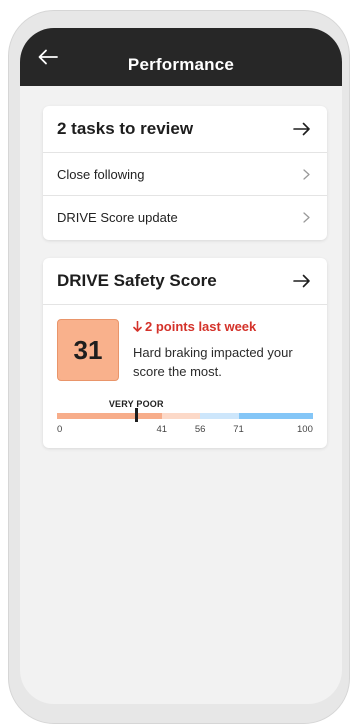 The image size is (350, 724). What do you see at coordinates (125, 128) in the screenshot?
I see `tasks-card-title: 2 tasks to review` at bounding box center [125, 128].